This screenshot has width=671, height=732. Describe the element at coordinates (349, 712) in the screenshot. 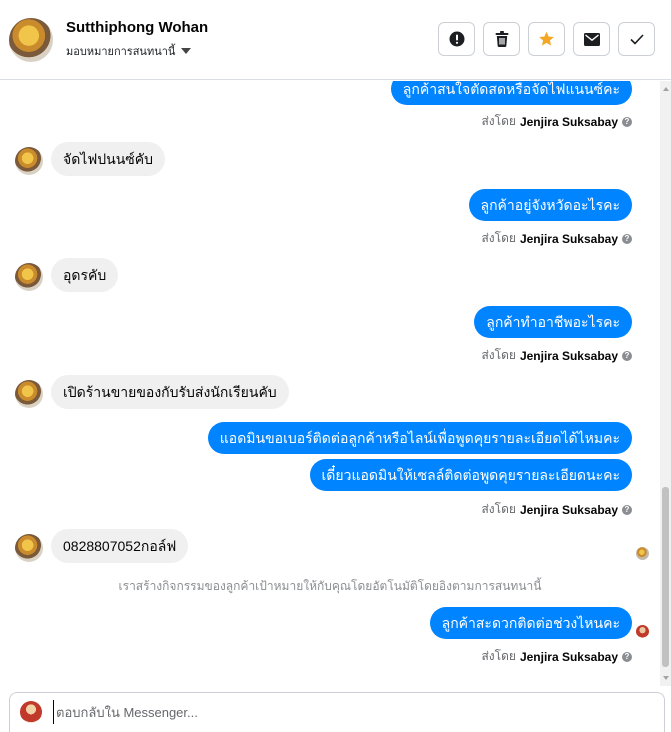

I see `reply-input` at that location.